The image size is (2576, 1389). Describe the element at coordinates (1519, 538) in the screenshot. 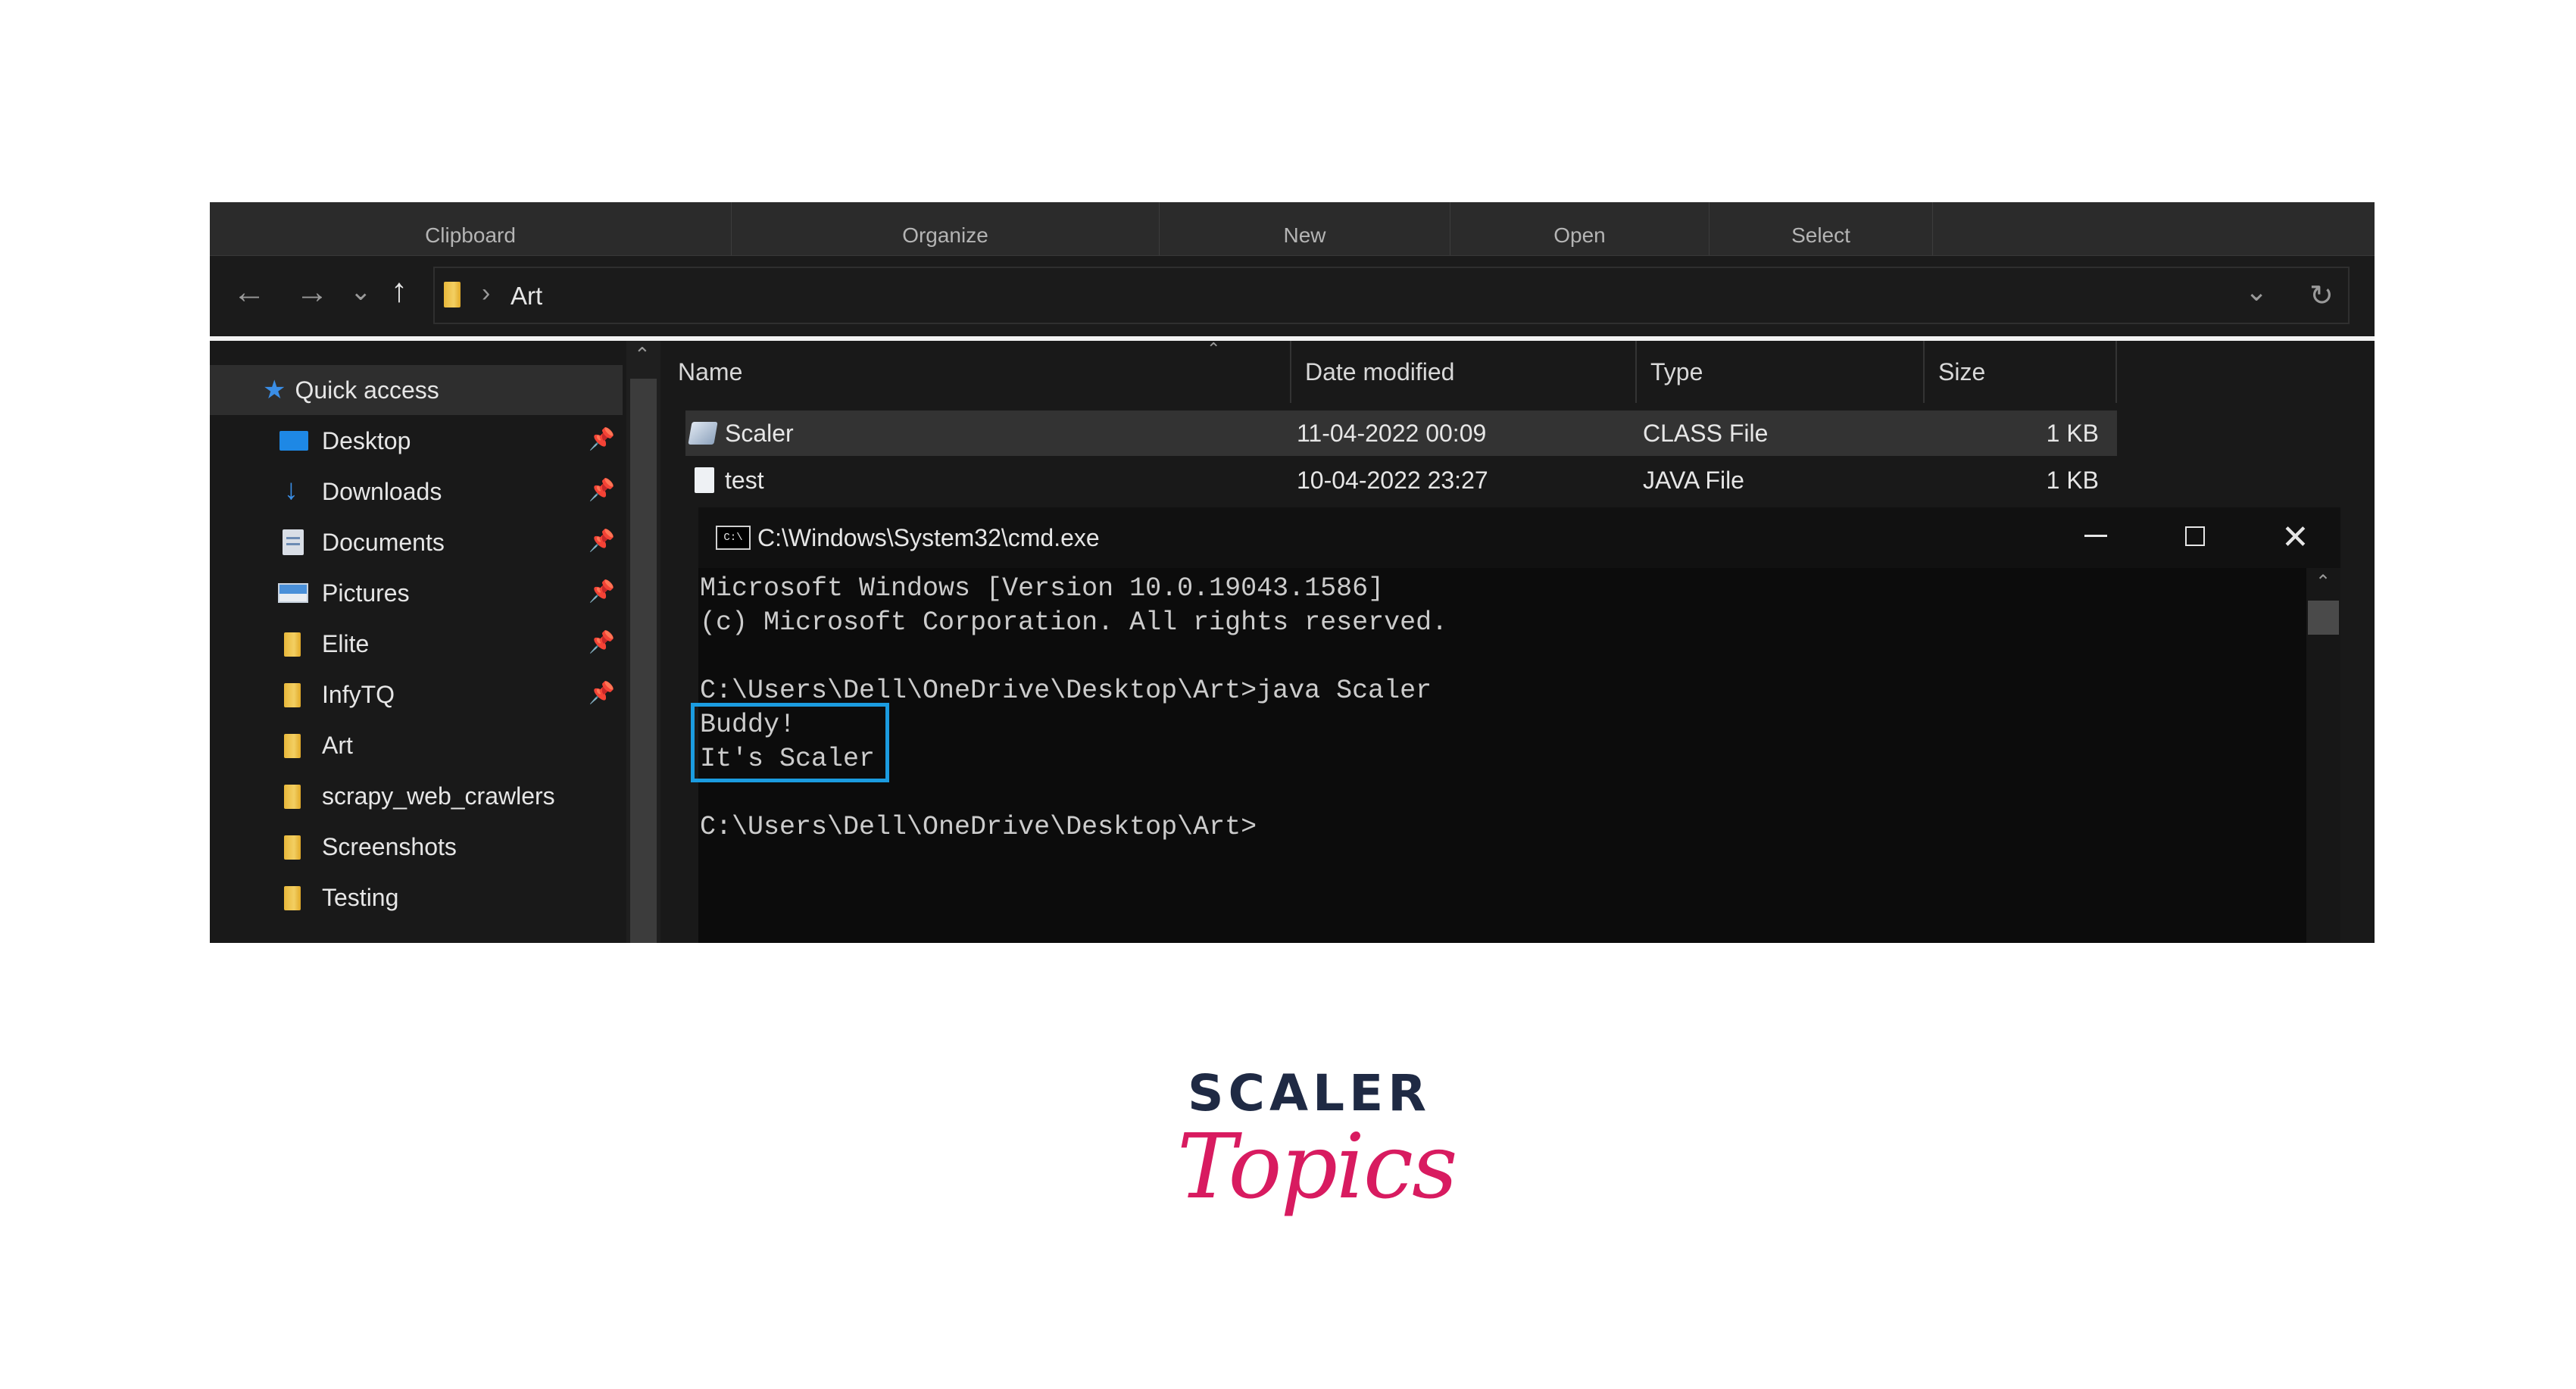

I see `cmd-title-bar: C:\ C:\Windows\System32\cmd.exe ✕` at that location.